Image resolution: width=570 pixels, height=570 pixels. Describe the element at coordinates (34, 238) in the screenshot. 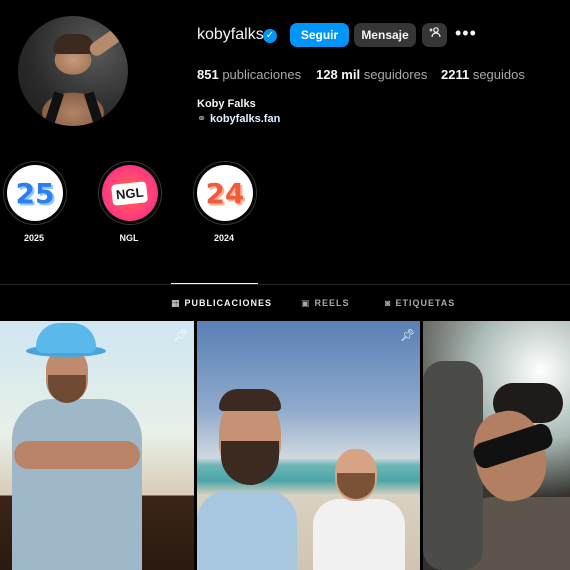

I see `highlight-label: 2025` at that location.